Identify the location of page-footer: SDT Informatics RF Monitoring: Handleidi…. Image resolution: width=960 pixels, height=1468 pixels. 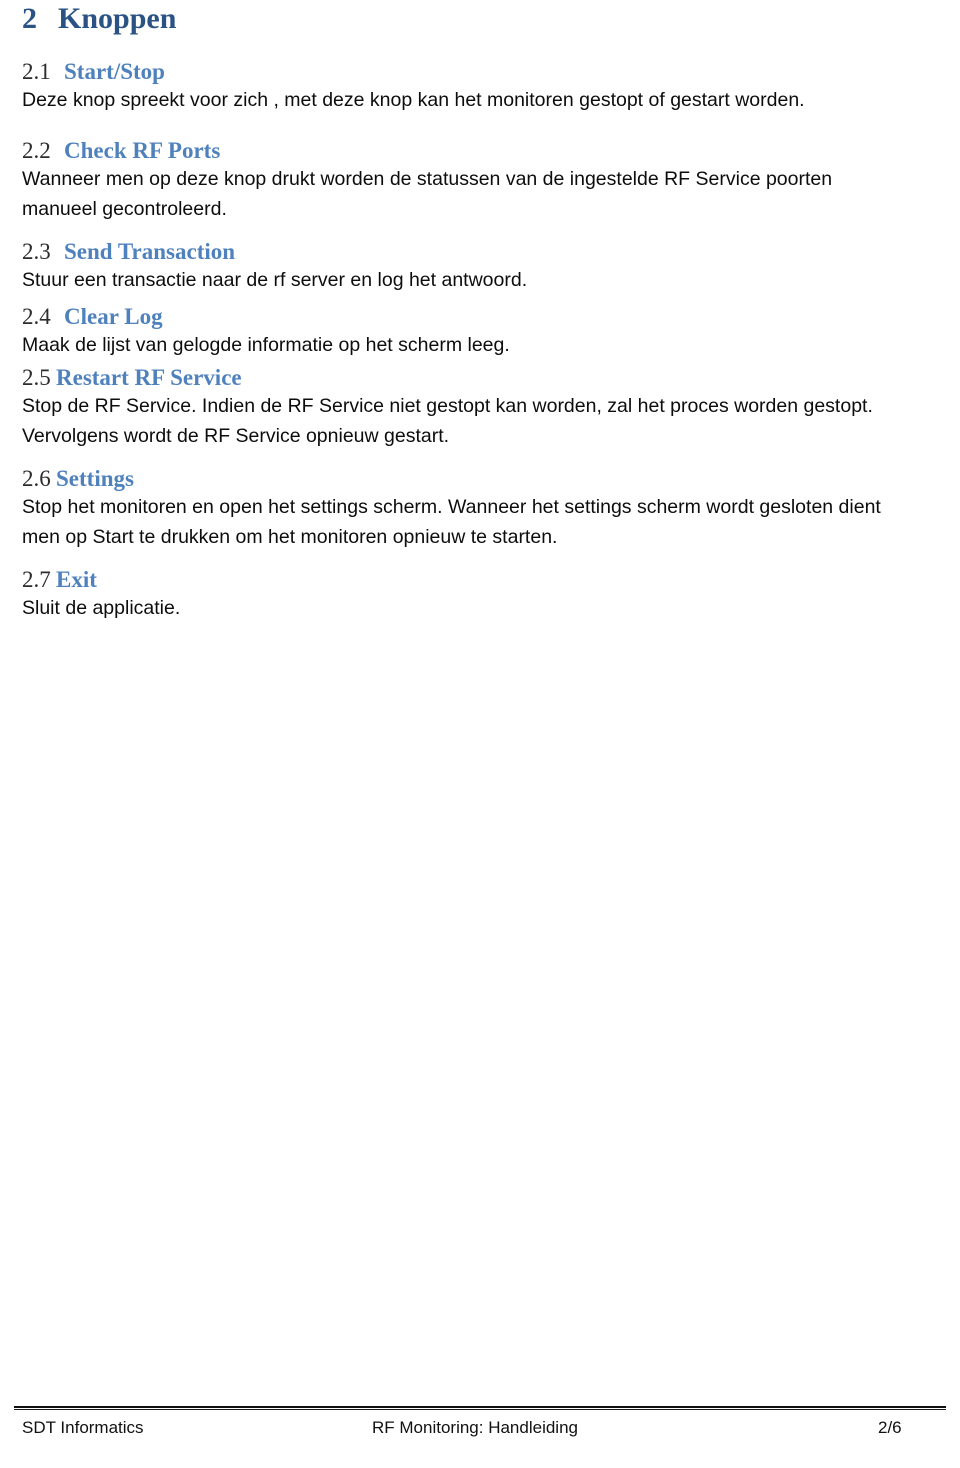
(480, 1435).